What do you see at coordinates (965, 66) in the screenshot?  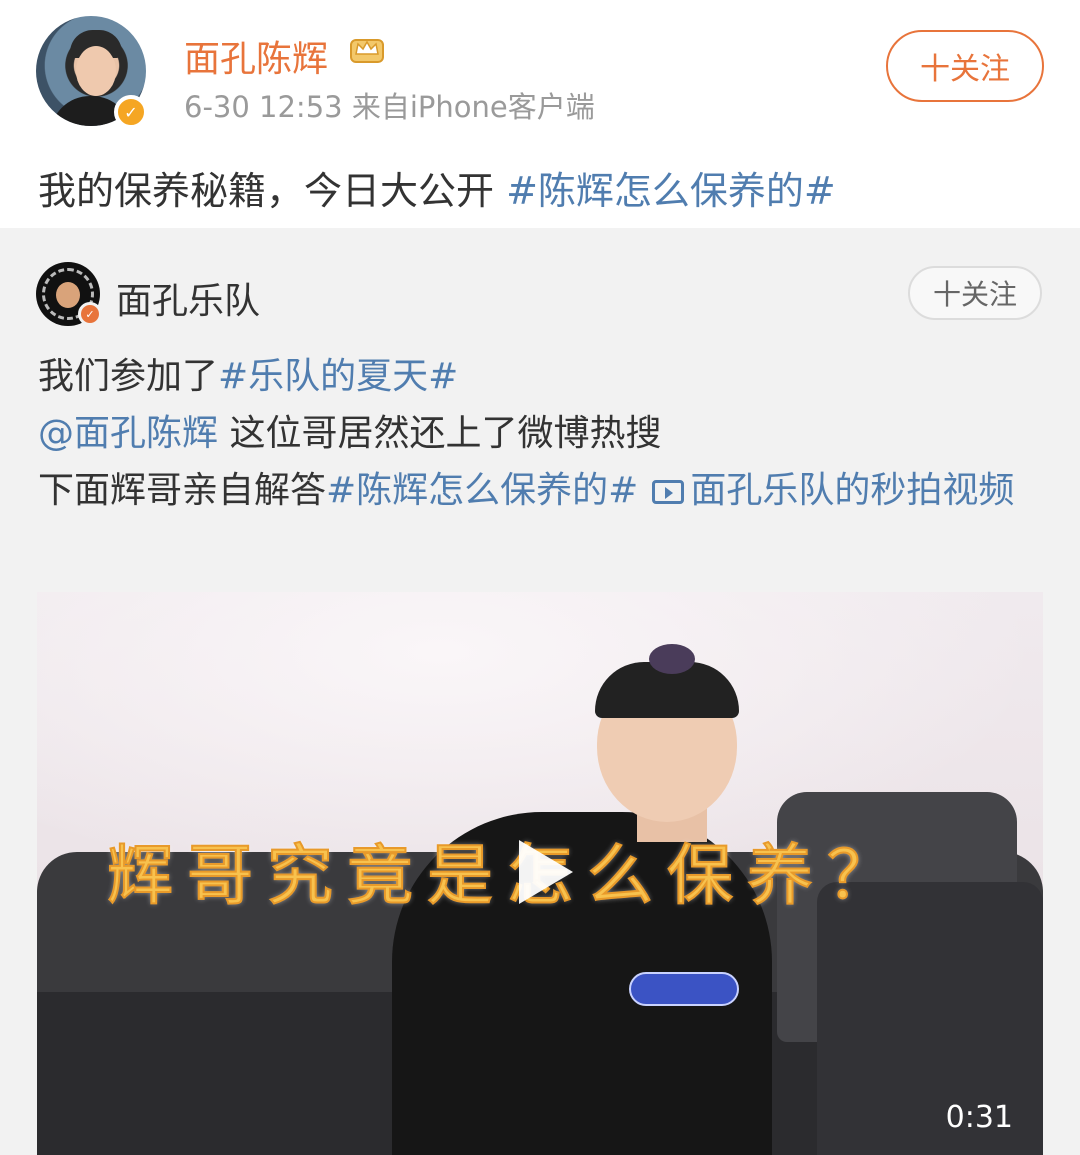 I see `follow-button: 十关注` at bounding box center [965, 66].